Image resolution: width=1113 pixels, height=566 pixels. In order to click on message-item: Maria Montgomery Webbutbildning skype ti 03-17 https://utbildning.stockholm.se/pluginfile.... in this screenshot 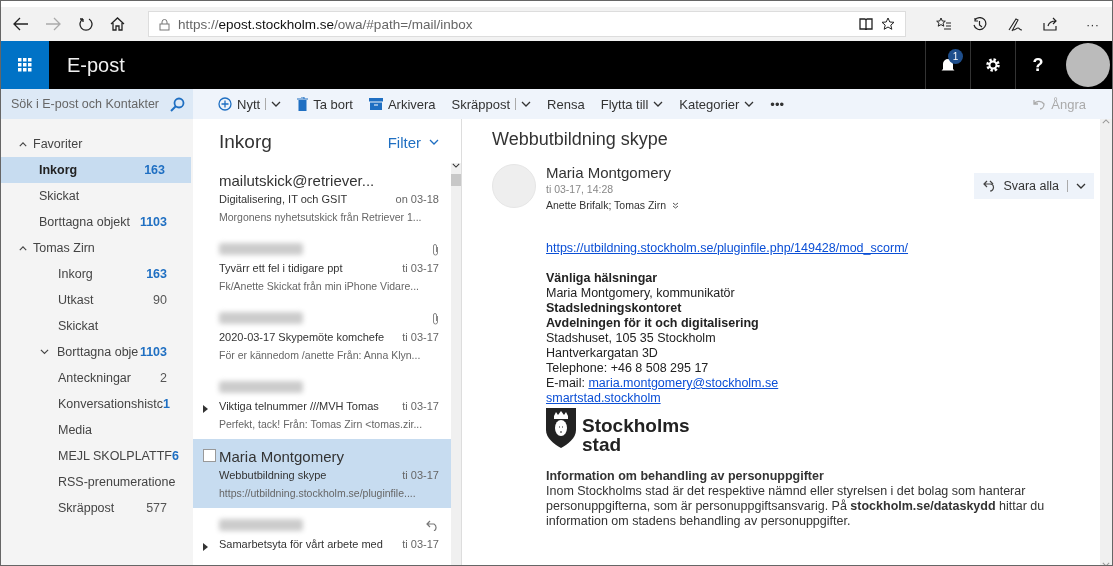, I will do `click(322, 473)`.